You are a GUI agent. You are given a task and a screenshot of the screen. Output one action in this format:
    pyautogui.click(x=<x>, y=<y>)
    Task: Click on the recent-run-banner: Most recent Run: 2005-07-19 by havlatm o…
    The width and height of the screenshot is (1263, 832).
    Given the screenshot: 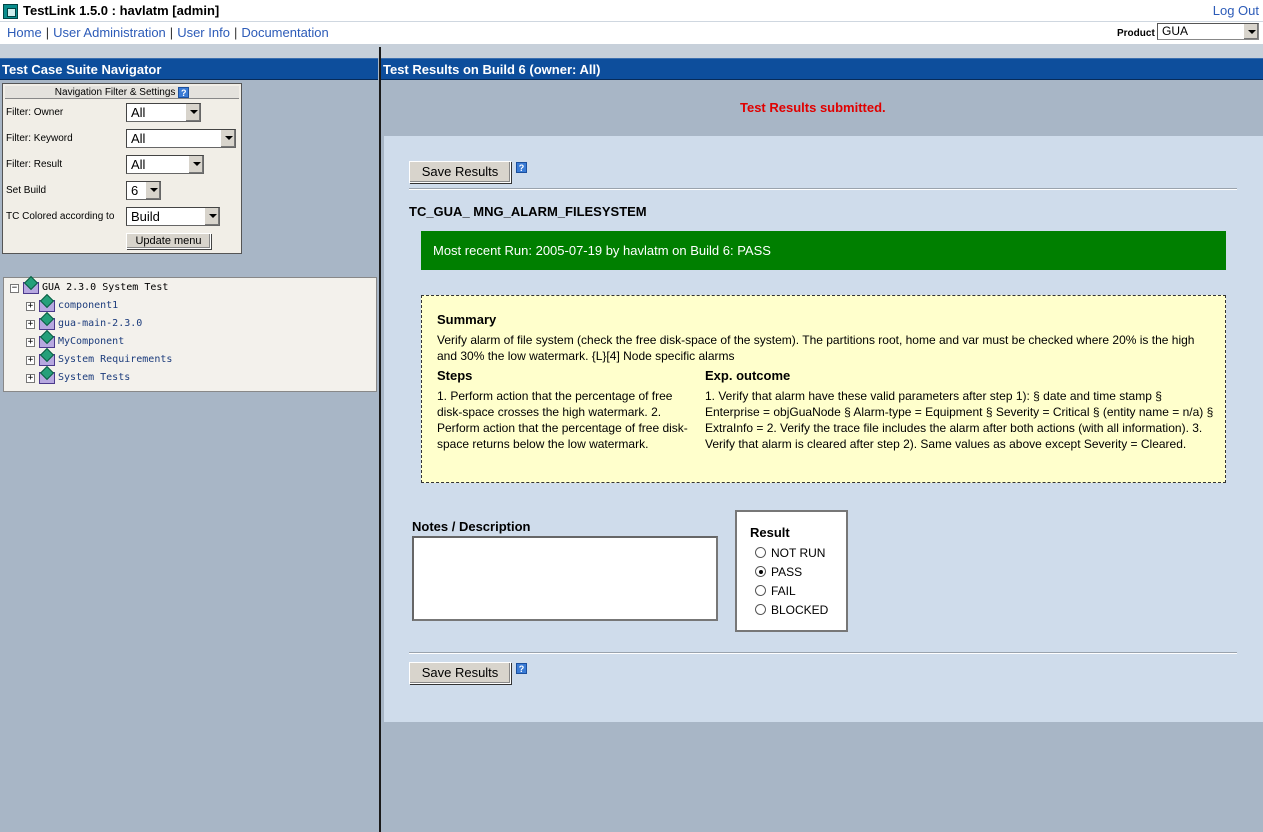 What is the action you would take?
    pyautogui.click(x=823, y=250)
    